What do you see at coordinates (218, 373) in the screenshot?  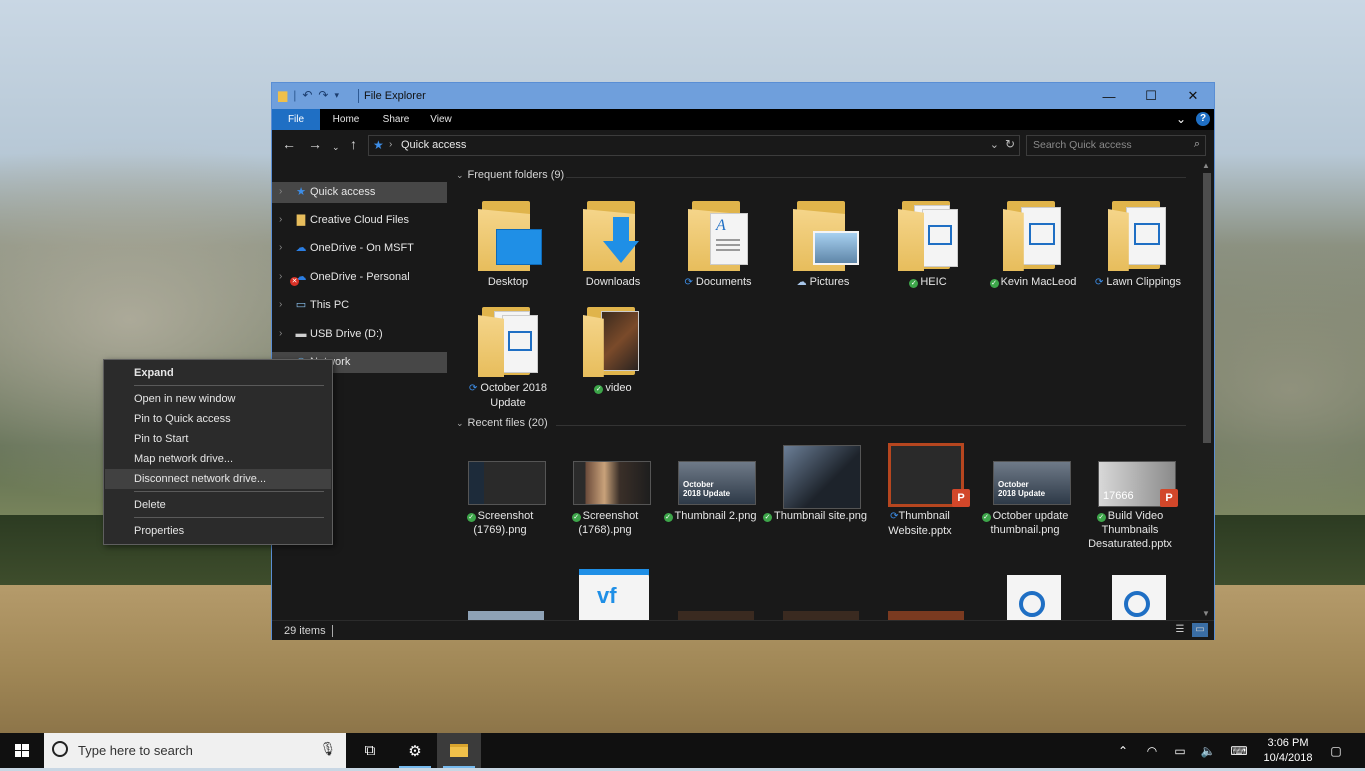 I see `menu-item-expand: Expand` at bounding box center [218, 373].